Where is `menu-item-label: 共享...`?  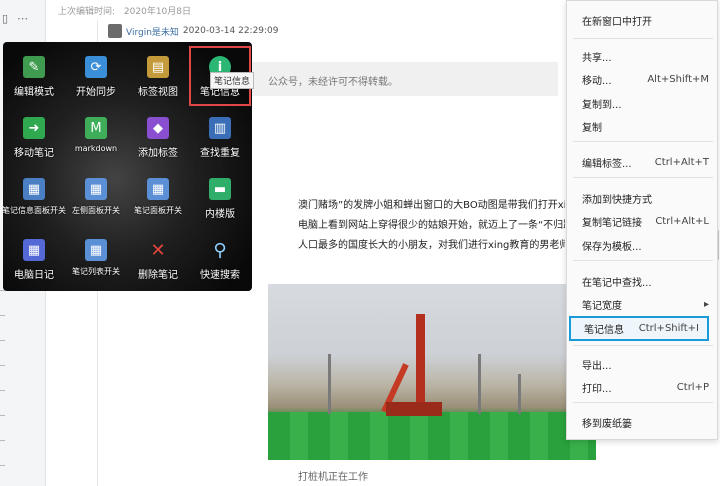 menu-item-label: 共享... is located at coordinates (597, 58).